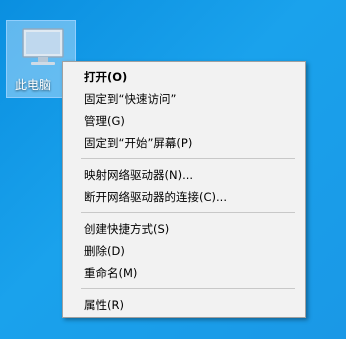  Describe the element at coordinates (184, 251) in the screenshot. I see `menu-item-delete: 删除(D)` at that location.